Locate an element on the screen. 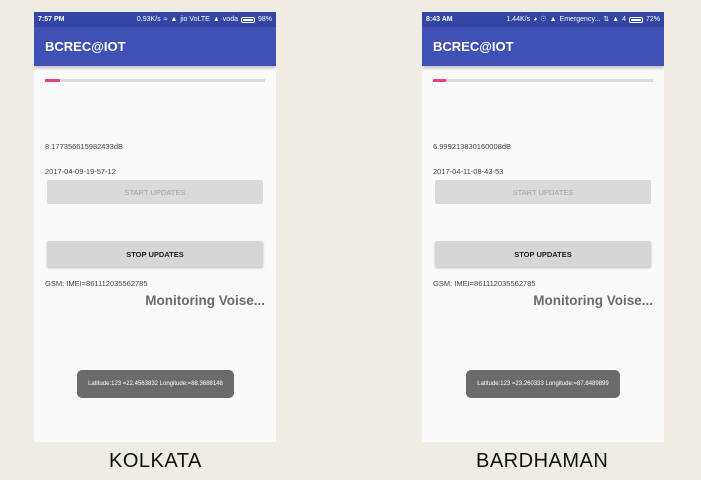  headphone-icon: ◕ is located at coordinates (535, 19).